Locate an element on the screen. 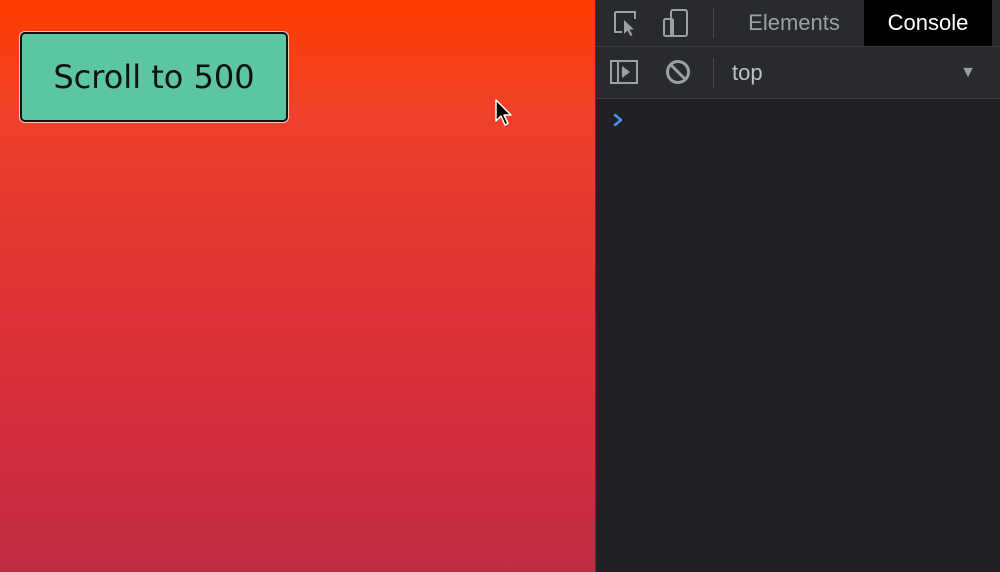  clear-console-icon is located at coordinates (678, 72).